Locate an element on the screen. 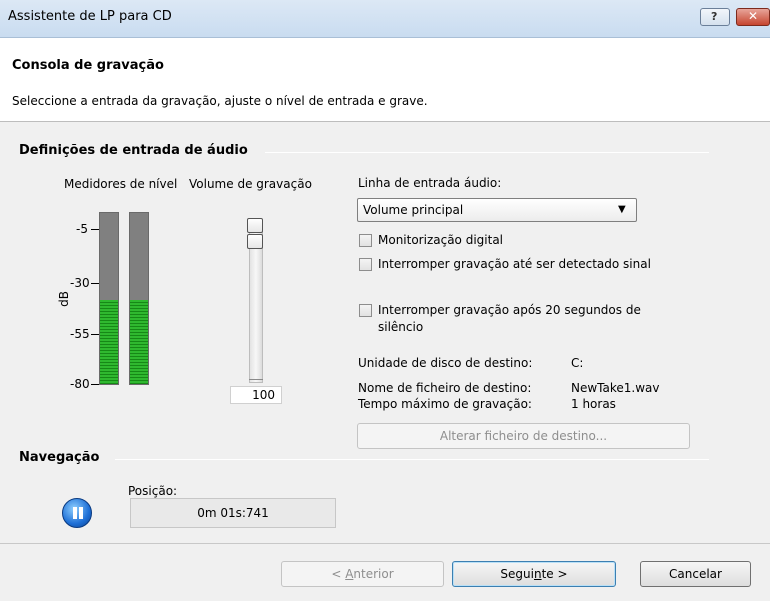 The width and height of the screenshot is (770, 601). navigation-section-divider is located at coordinates (412, 459).